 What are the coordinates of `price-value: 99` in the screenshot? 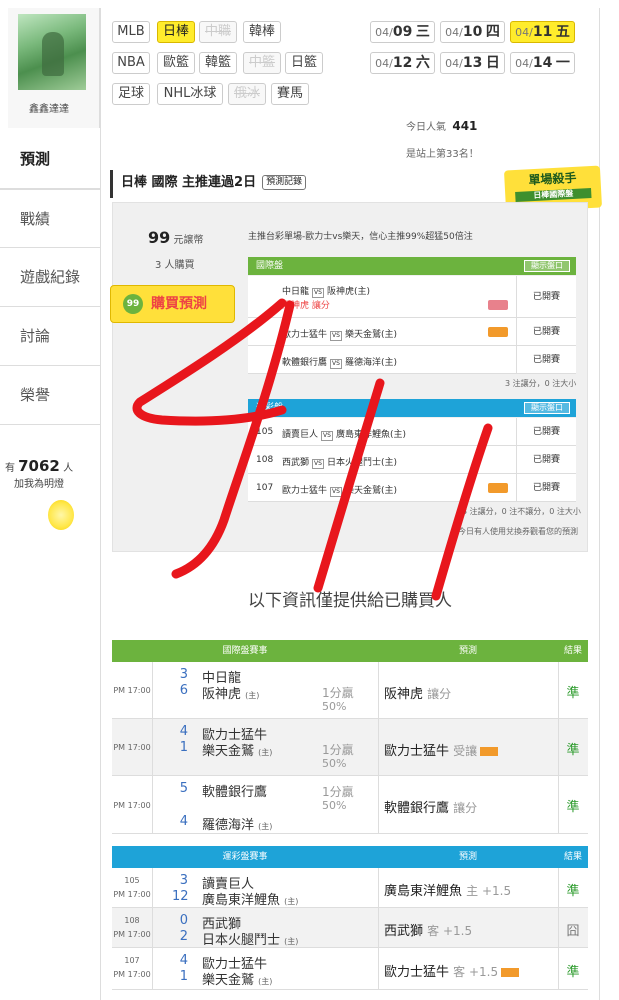 It's located at (159, 237).